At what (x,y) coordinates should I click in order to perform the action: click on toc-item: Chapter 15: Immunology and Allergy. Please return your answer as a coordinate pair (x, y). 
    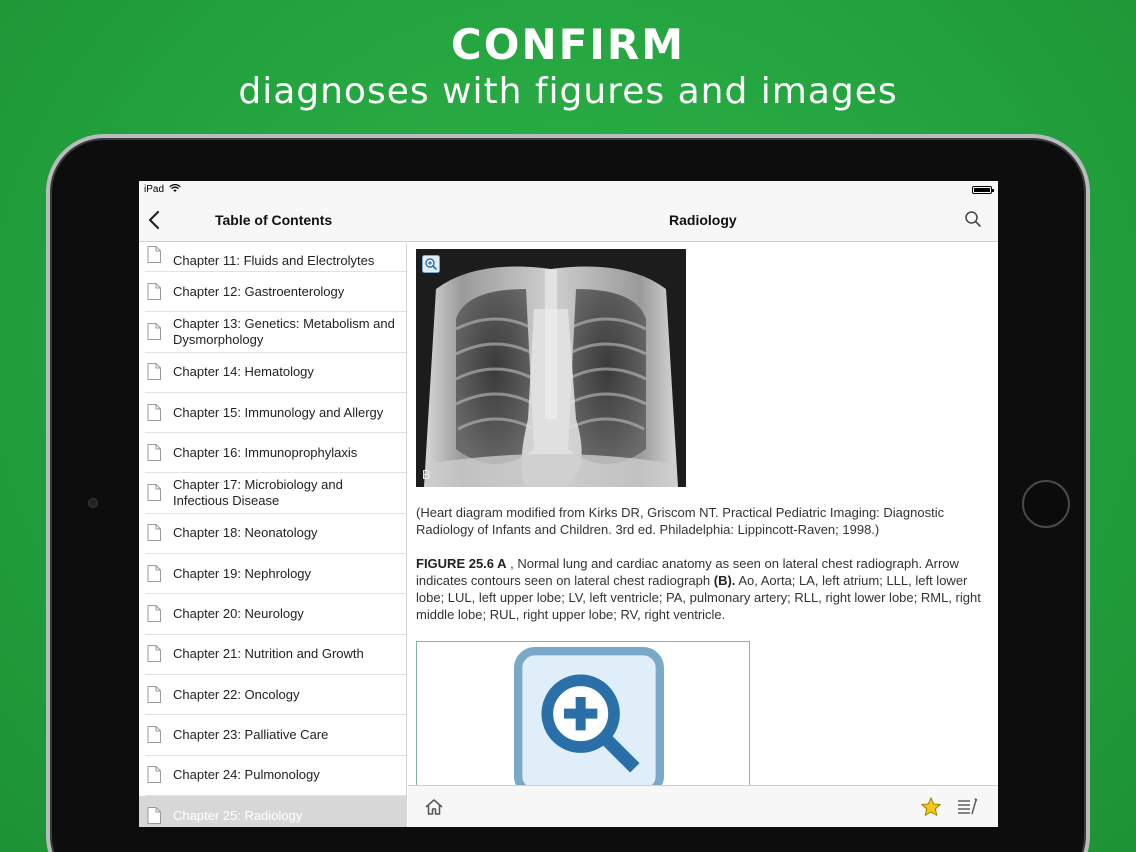
    Looking at the image, I should click on (275, 413).